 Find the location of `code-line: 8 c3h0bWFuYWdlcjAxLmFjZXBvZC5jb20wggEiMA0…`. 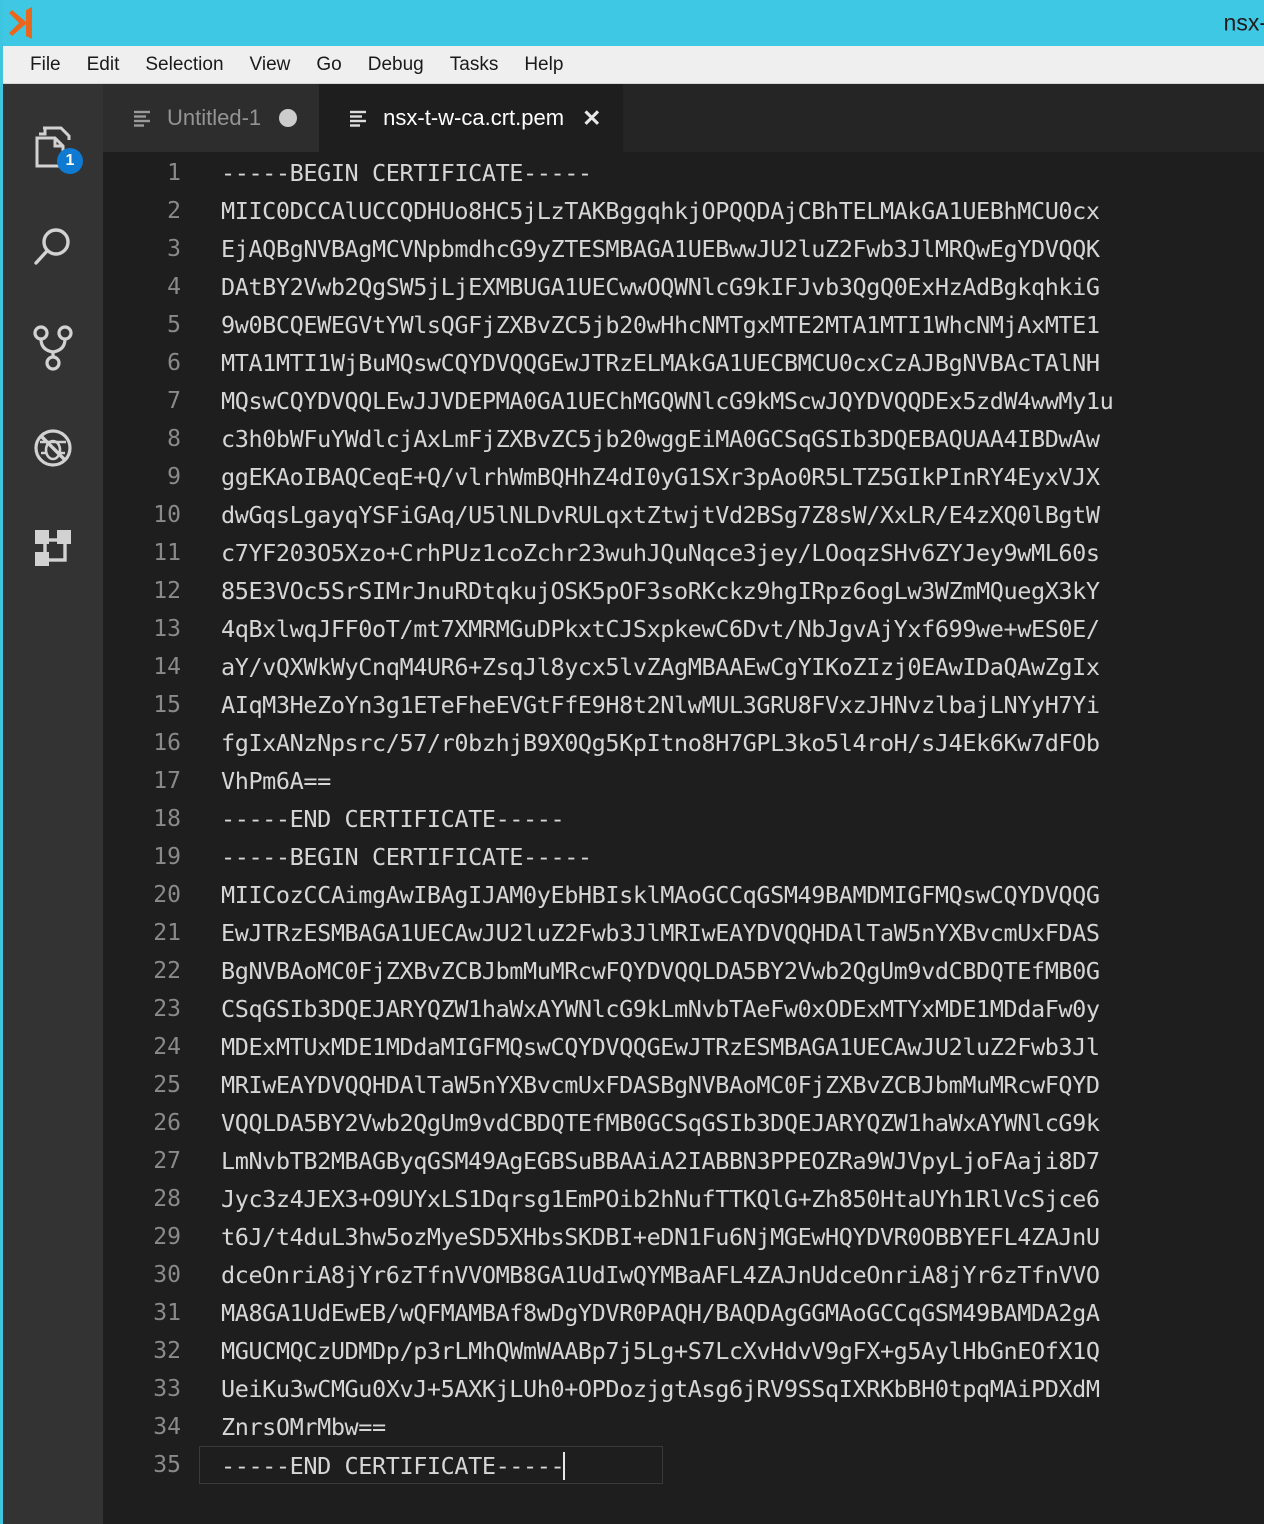

code-line: 8 c3h0bWFuYWdlcjAxLmFjZXBvZC5jb20wggEiMA0… is located at coordinates (683, 439).